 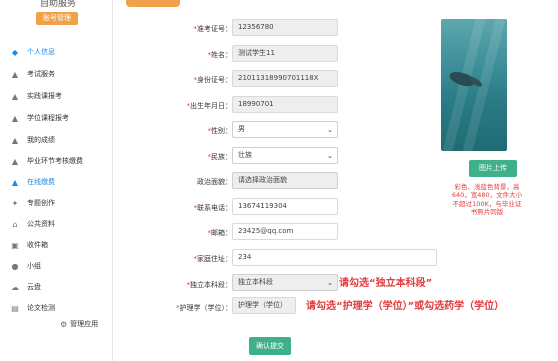 I want to click on manage-app-label: 管理应用, so click(x=84, y=324).